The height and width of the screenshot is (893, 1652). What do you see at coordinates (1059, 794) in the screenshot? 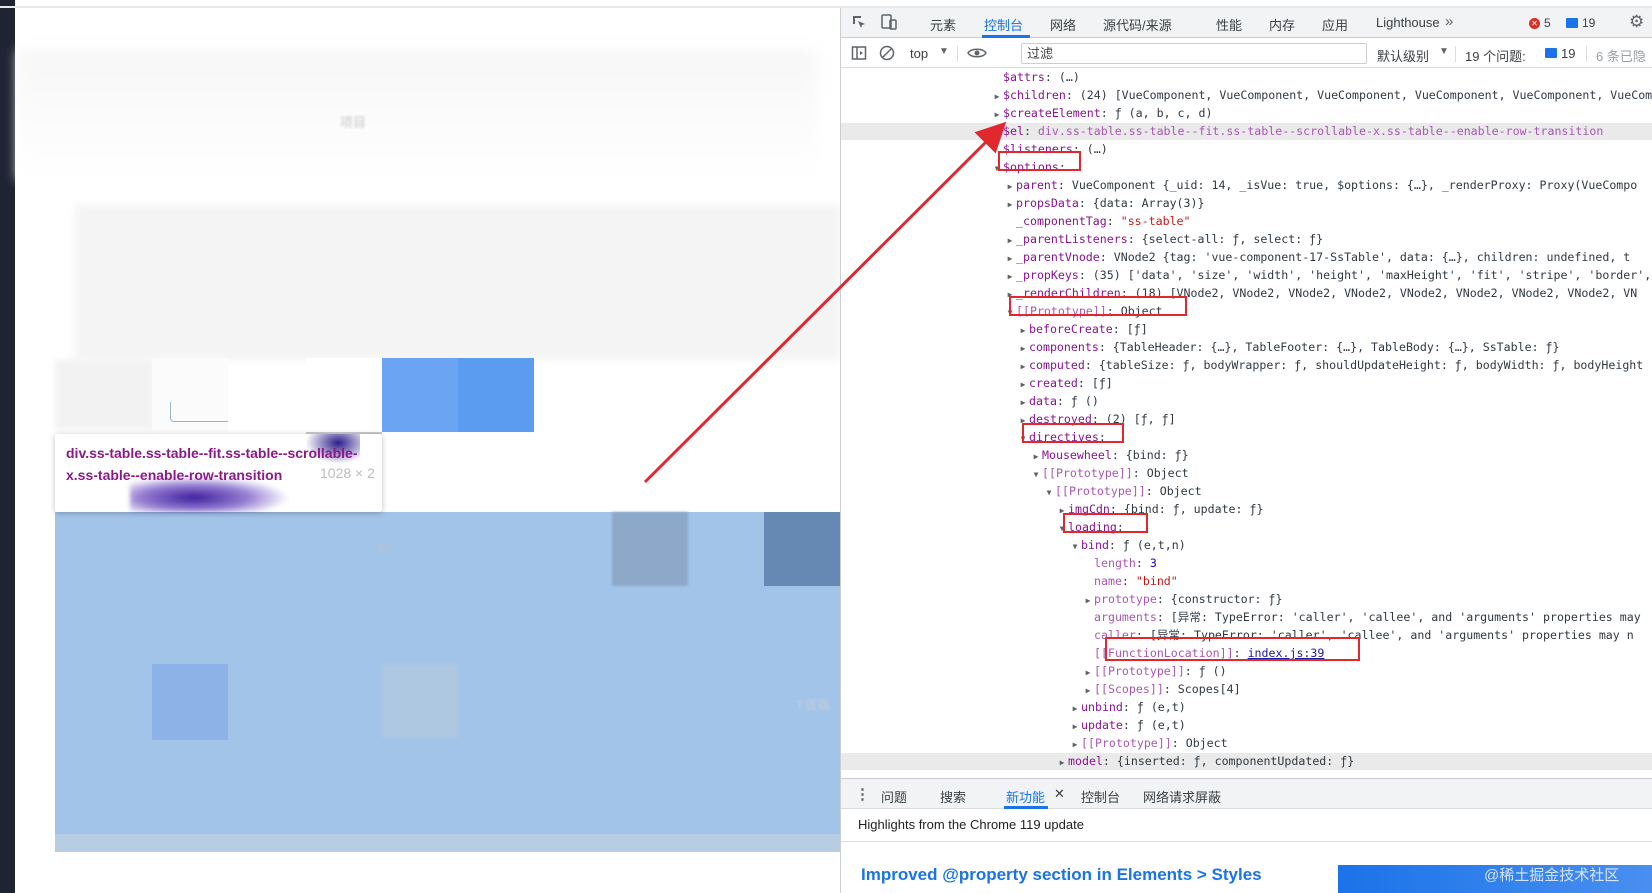
I see `close-icon: ✕` at bounding box center [1059, 794].